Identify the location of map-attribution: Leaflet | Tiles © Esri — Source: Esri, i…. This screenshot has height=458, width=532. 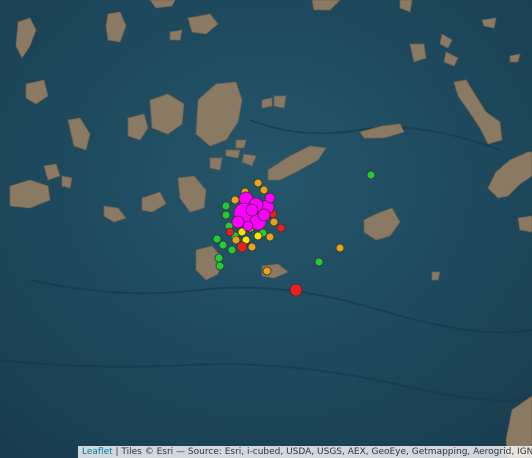
(305, 452).